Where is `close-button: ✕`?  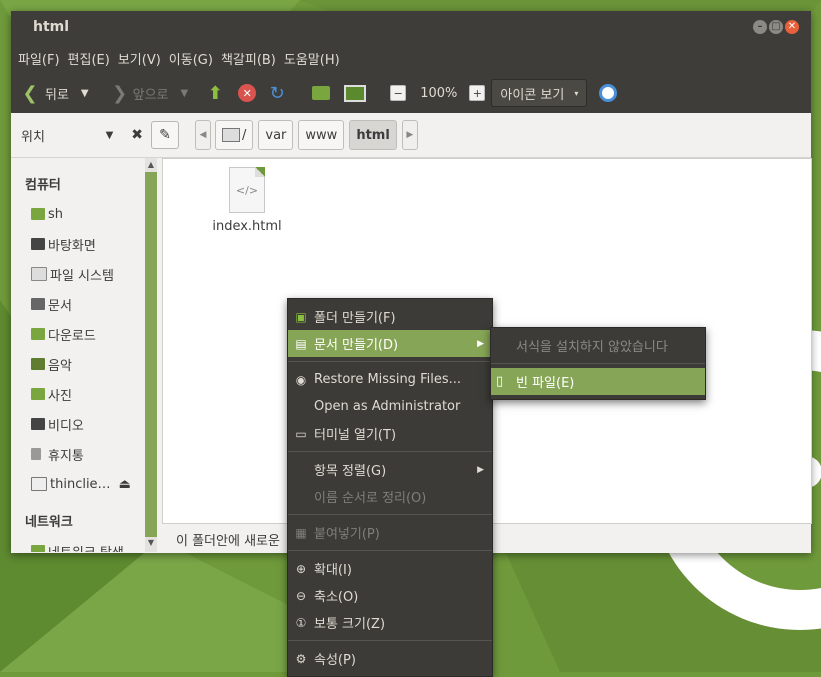 close-button: ✕ is located at coordinates (792, 27).